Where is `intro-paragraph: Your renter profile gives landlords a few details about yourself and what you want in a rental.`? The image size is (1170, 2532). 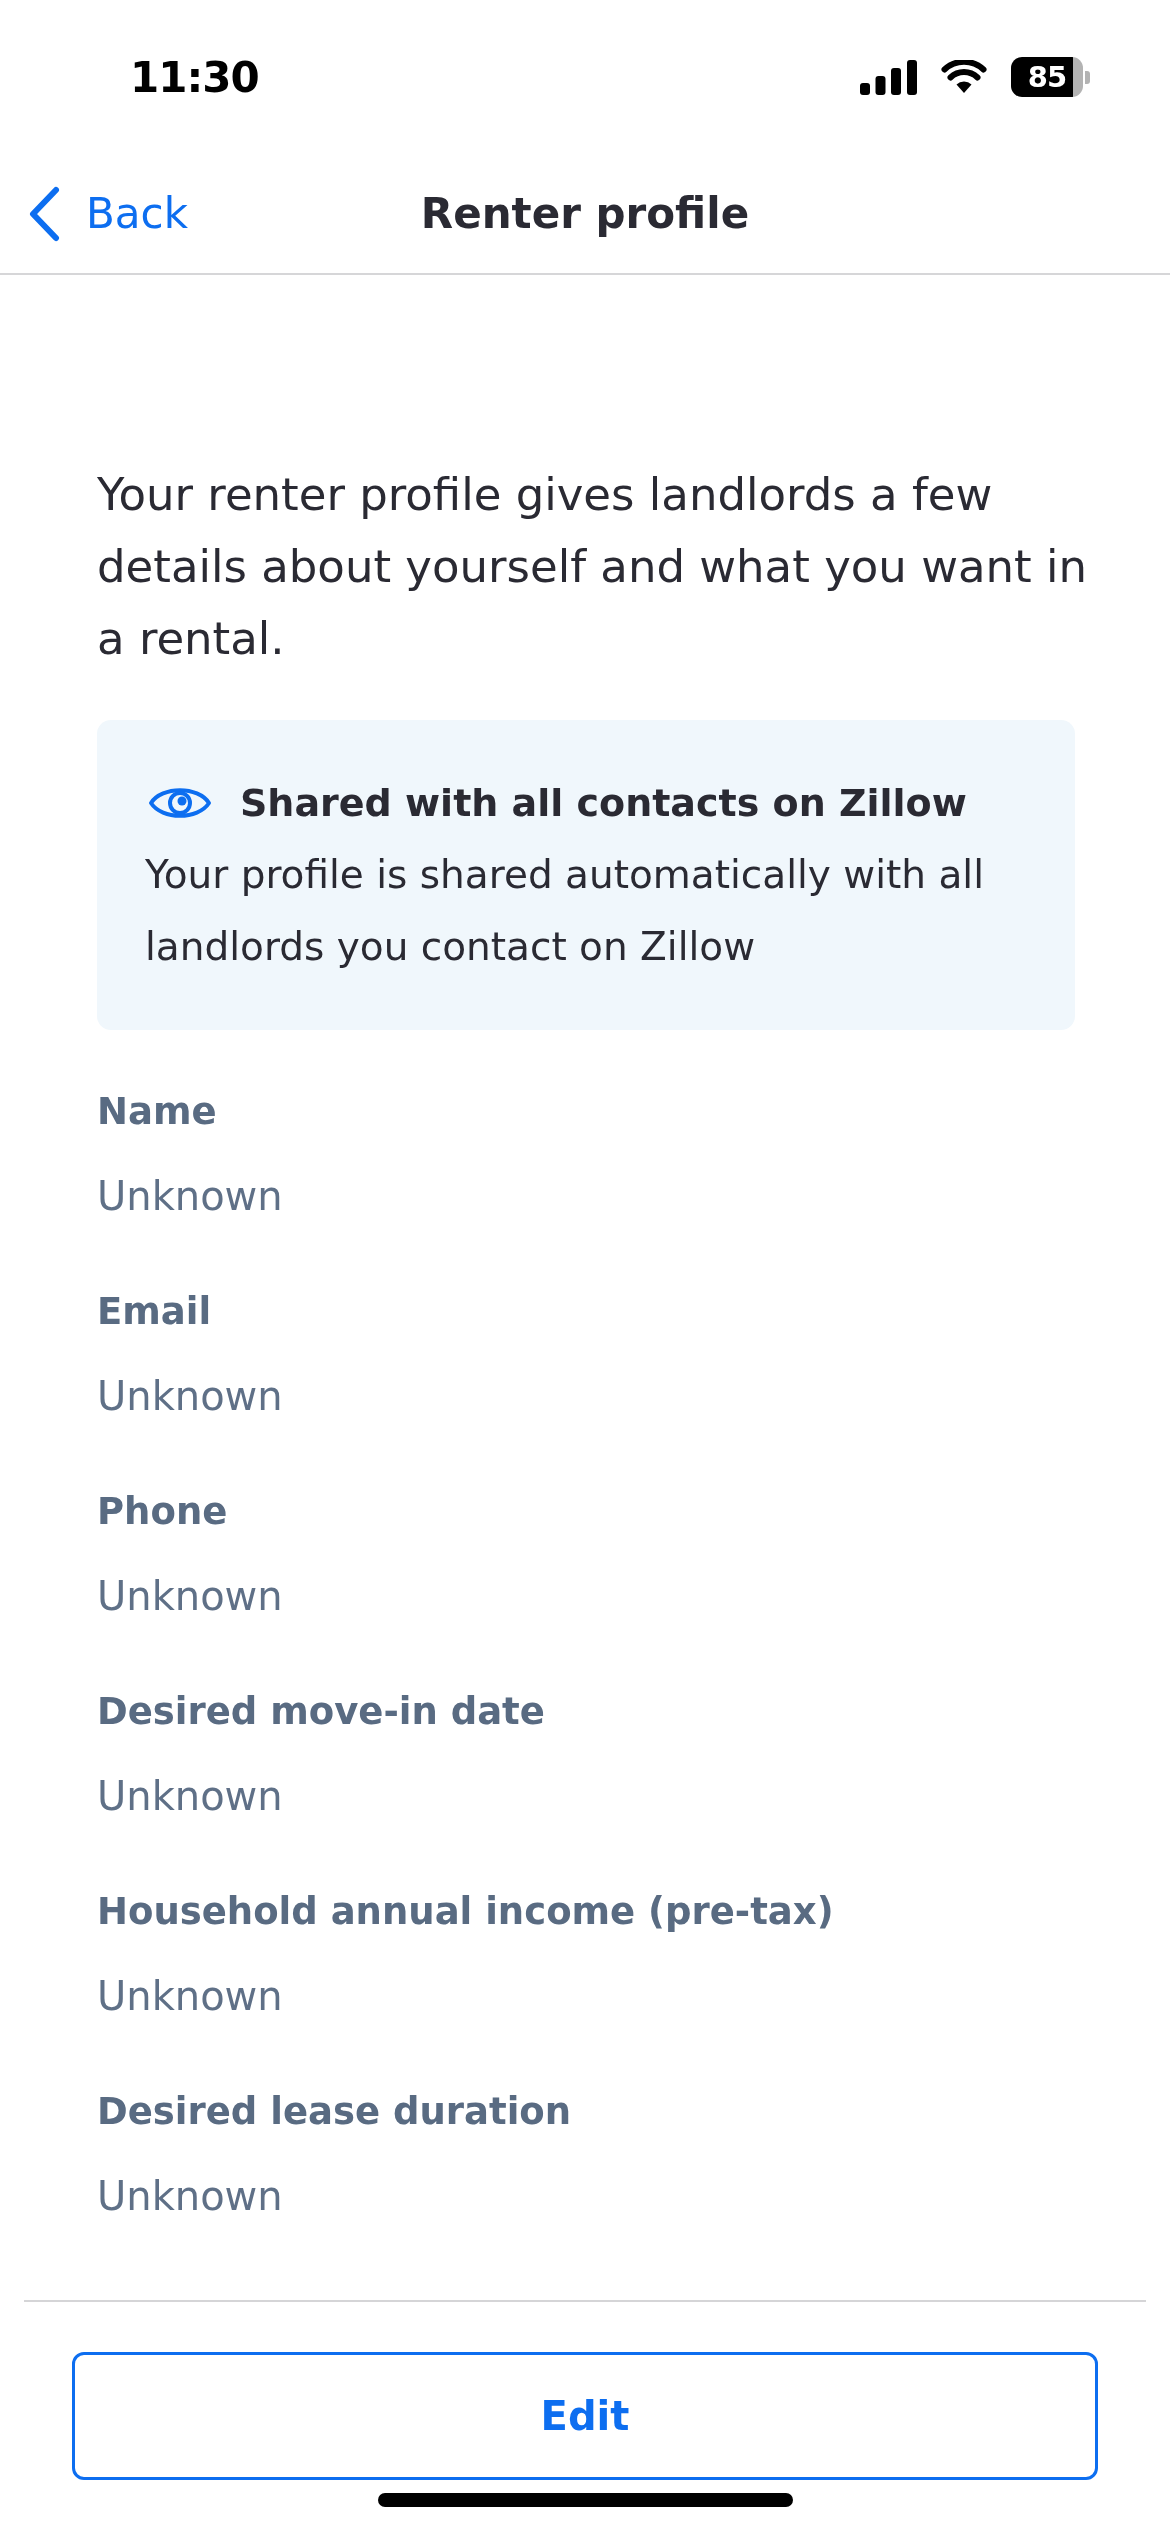
intro-paragraph: Your renter profile gives landlords a few details about yourself and what you want in a rental. is located at coordinates (592, 567).